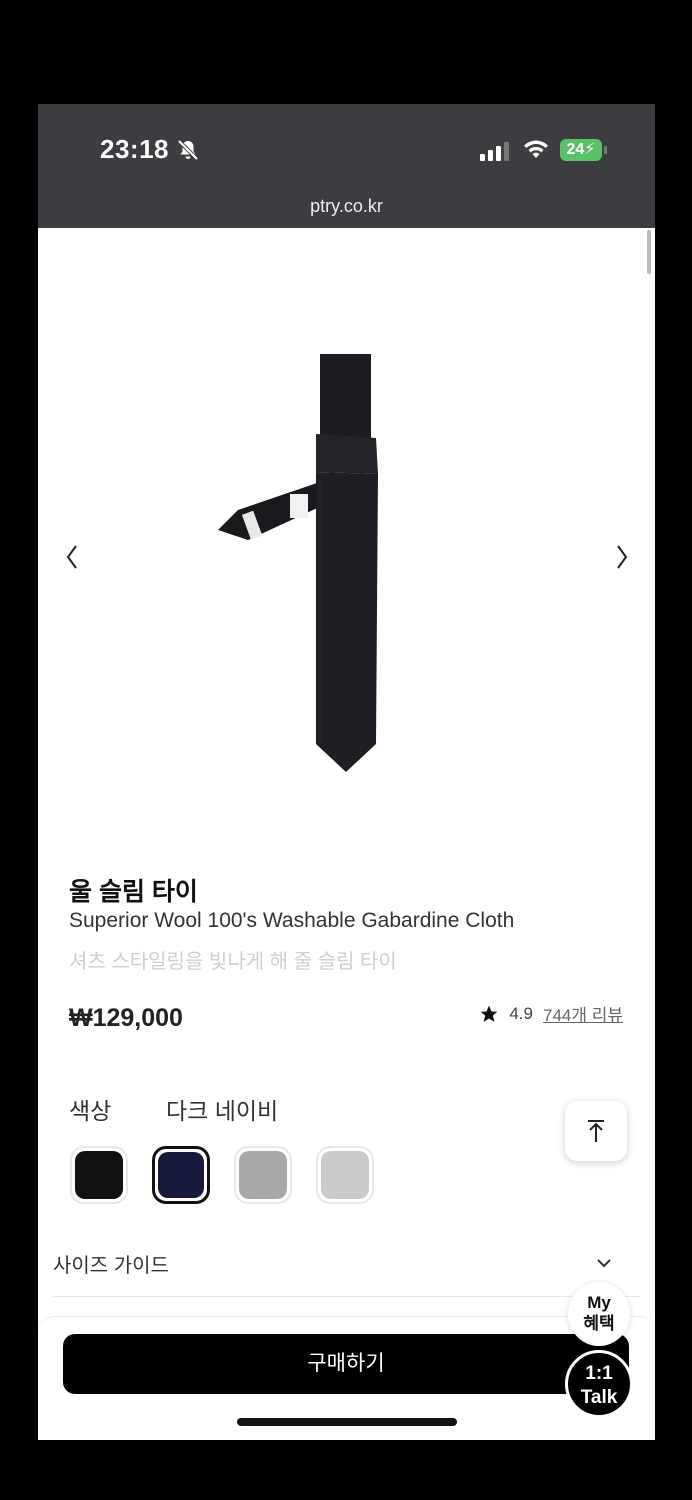 The width and height of the screenshot is (692, 1500). What do you see at coordinates (649, 252) in the screenshot?
I see `scrollbar` at bounding box center [649, 252].